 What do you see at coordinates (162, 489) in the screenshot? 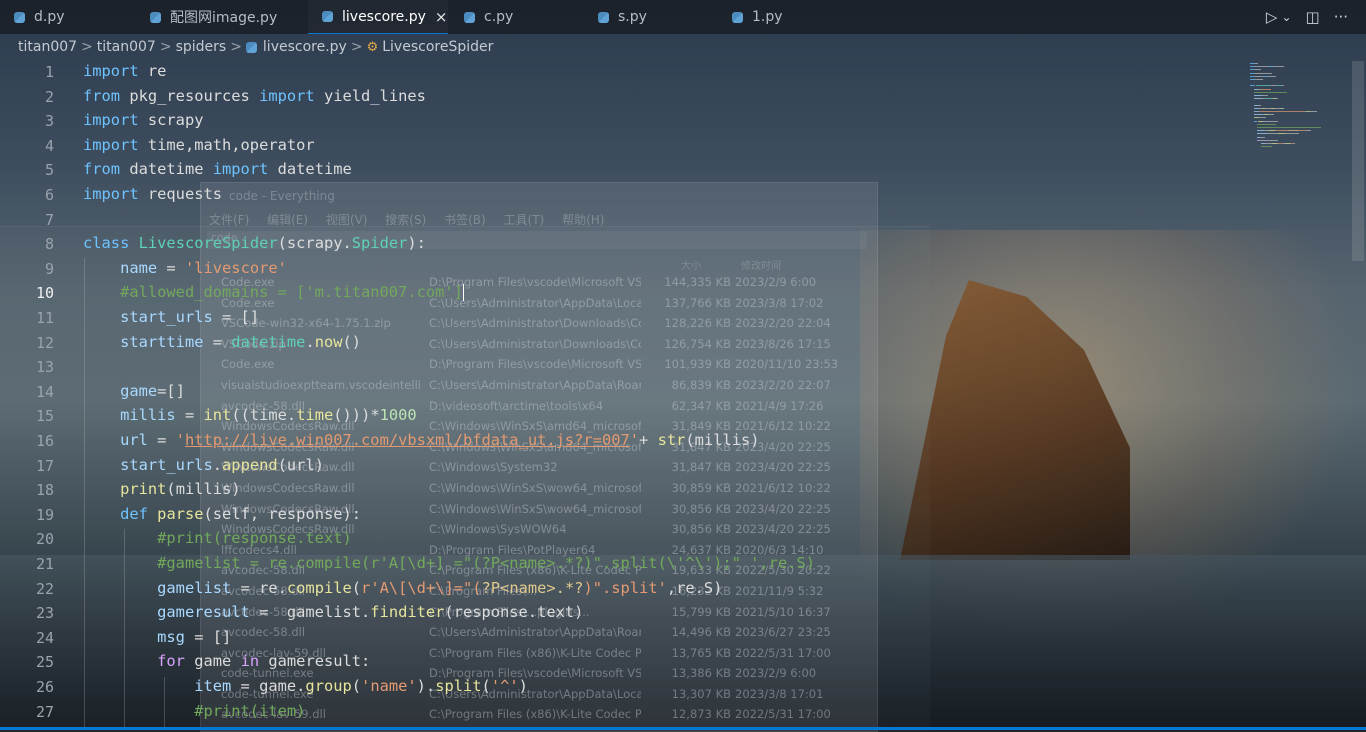
I see `code-line: print(millis)` at bounding box center [162, 489].